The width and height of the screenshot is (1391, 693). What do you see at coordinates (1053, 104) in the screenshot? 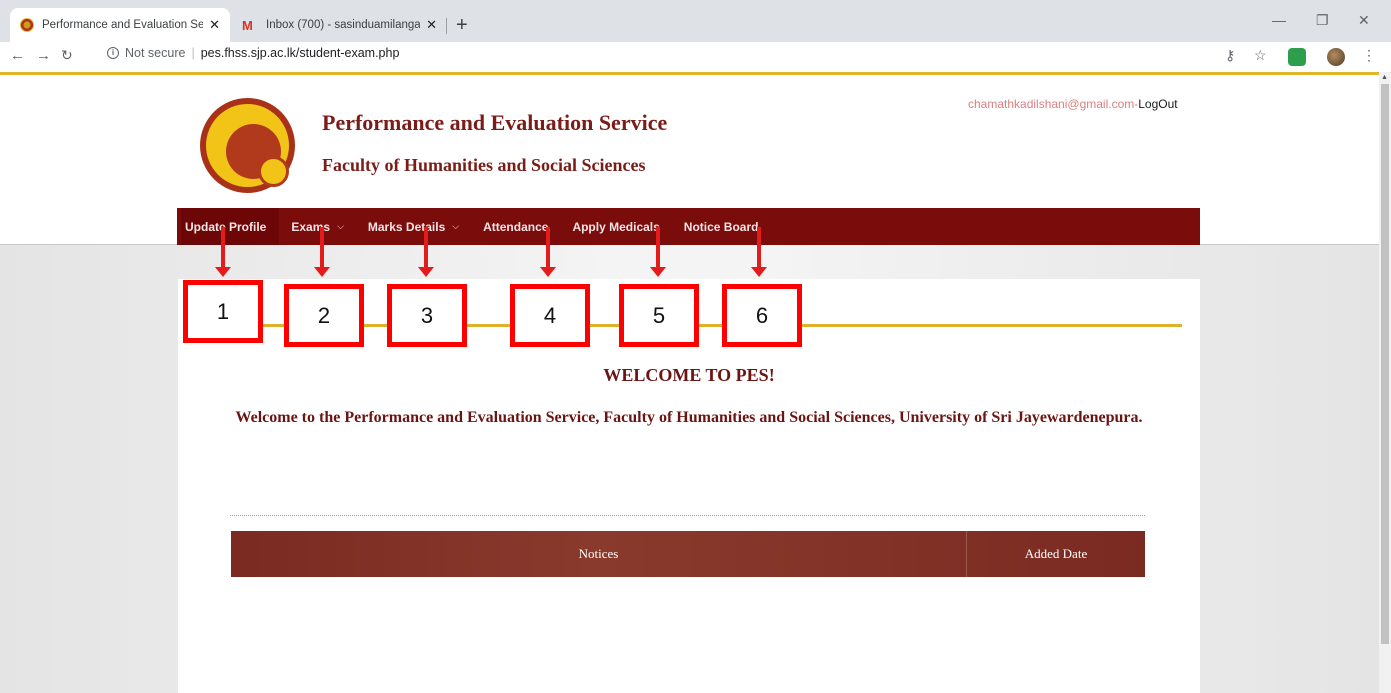
I see `user-email: chamathkadilshani@gmail.com-` at bounding box center [1053, 104].